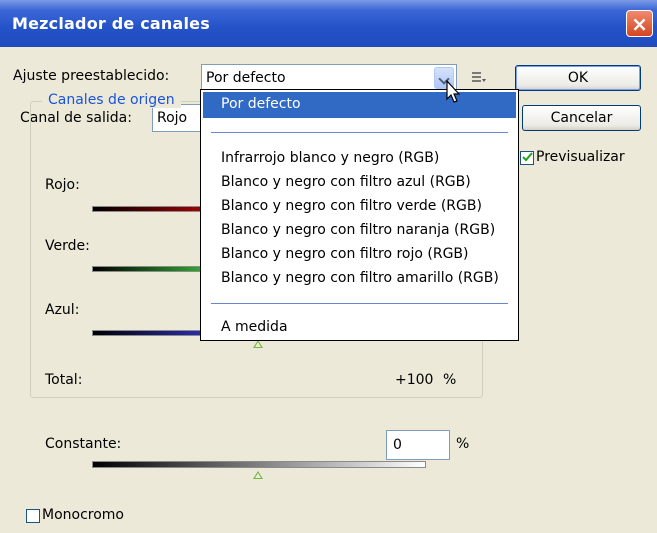  Describe the element at coordinates (345, 254) in the screenshot. I see `dropdown-item: Blanco y negro con filtro rojo (RGB)` at that location.